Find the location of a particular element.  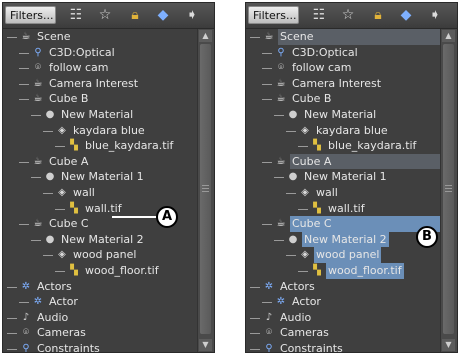

tree-node-label: C3D:Optical is located at coordinates (82, 52).